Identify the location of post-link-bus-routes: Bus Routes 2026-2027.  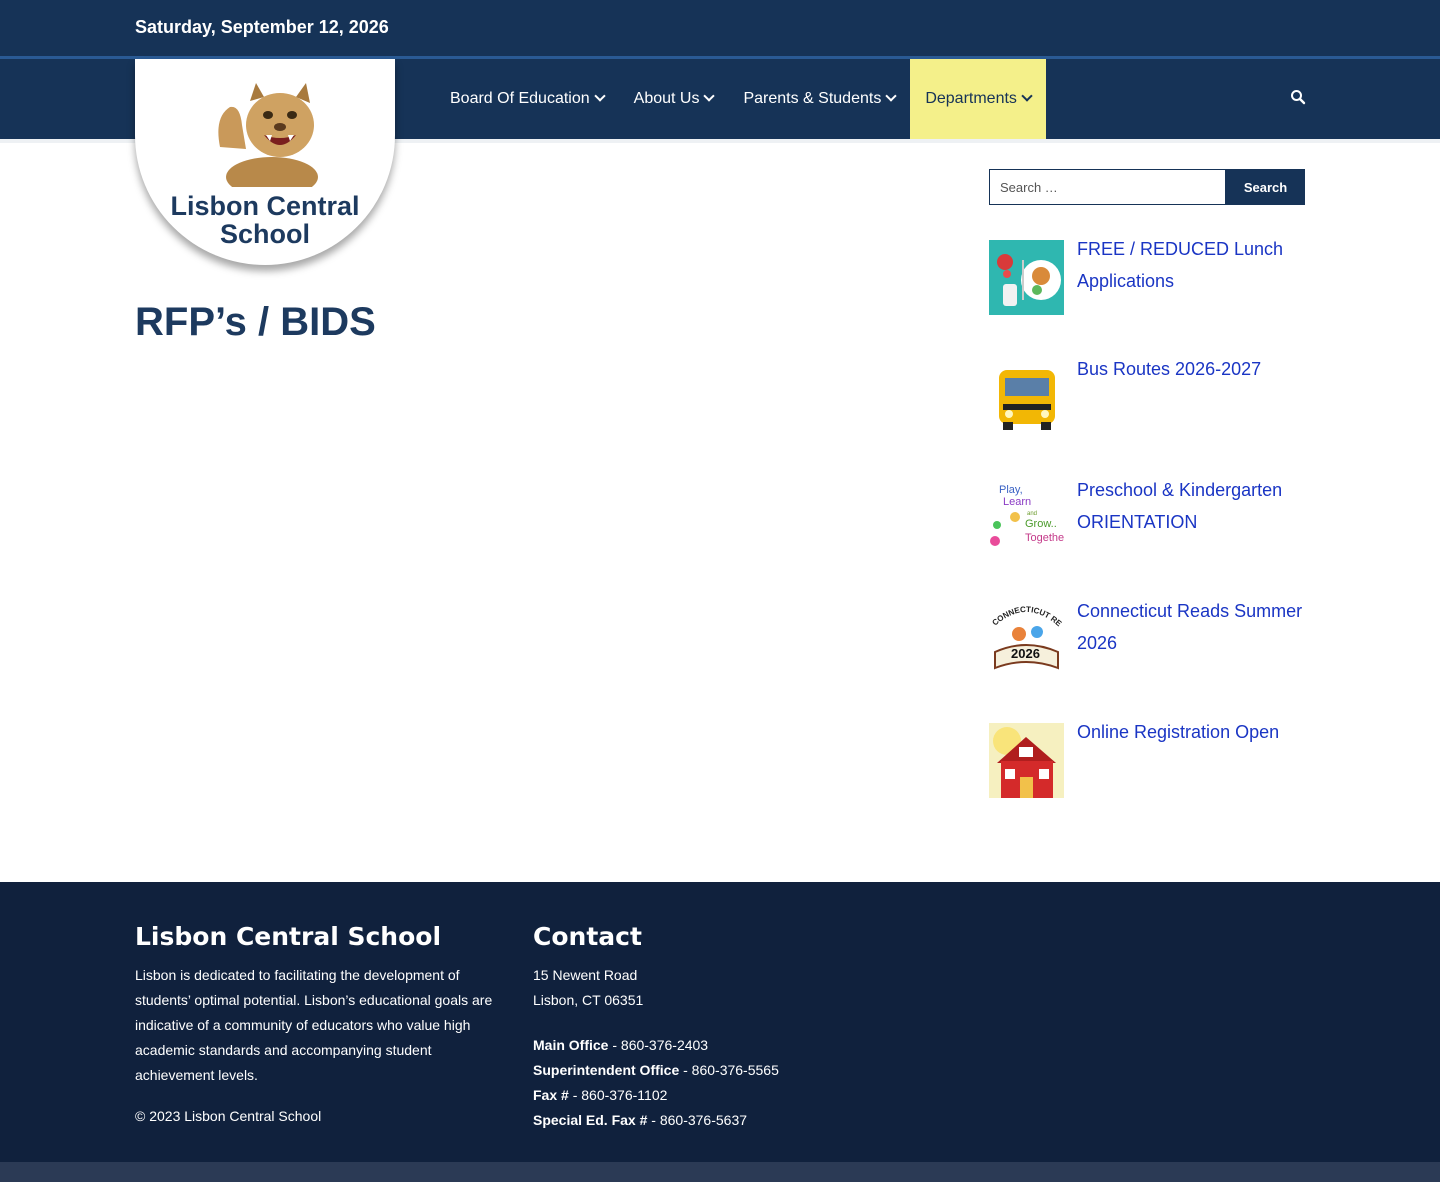
(1169, 394).